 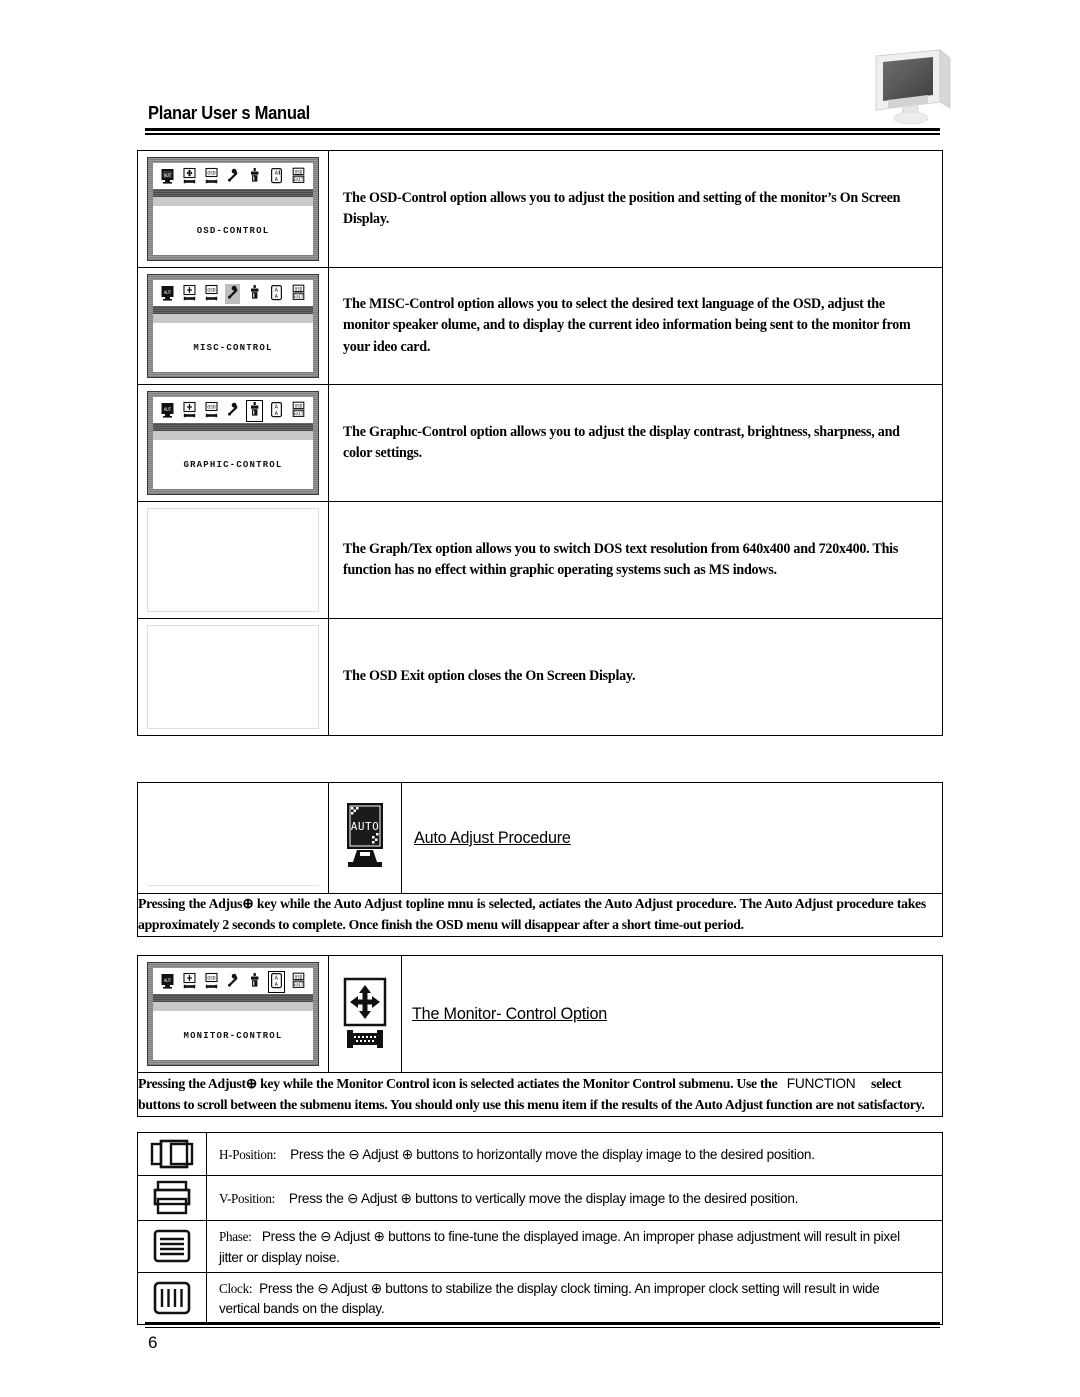 What do you see at coordinates (407, 1153) in the screenshot?
I see `plus-button-glyph: ⊕` at bounding box center [407, 1153].